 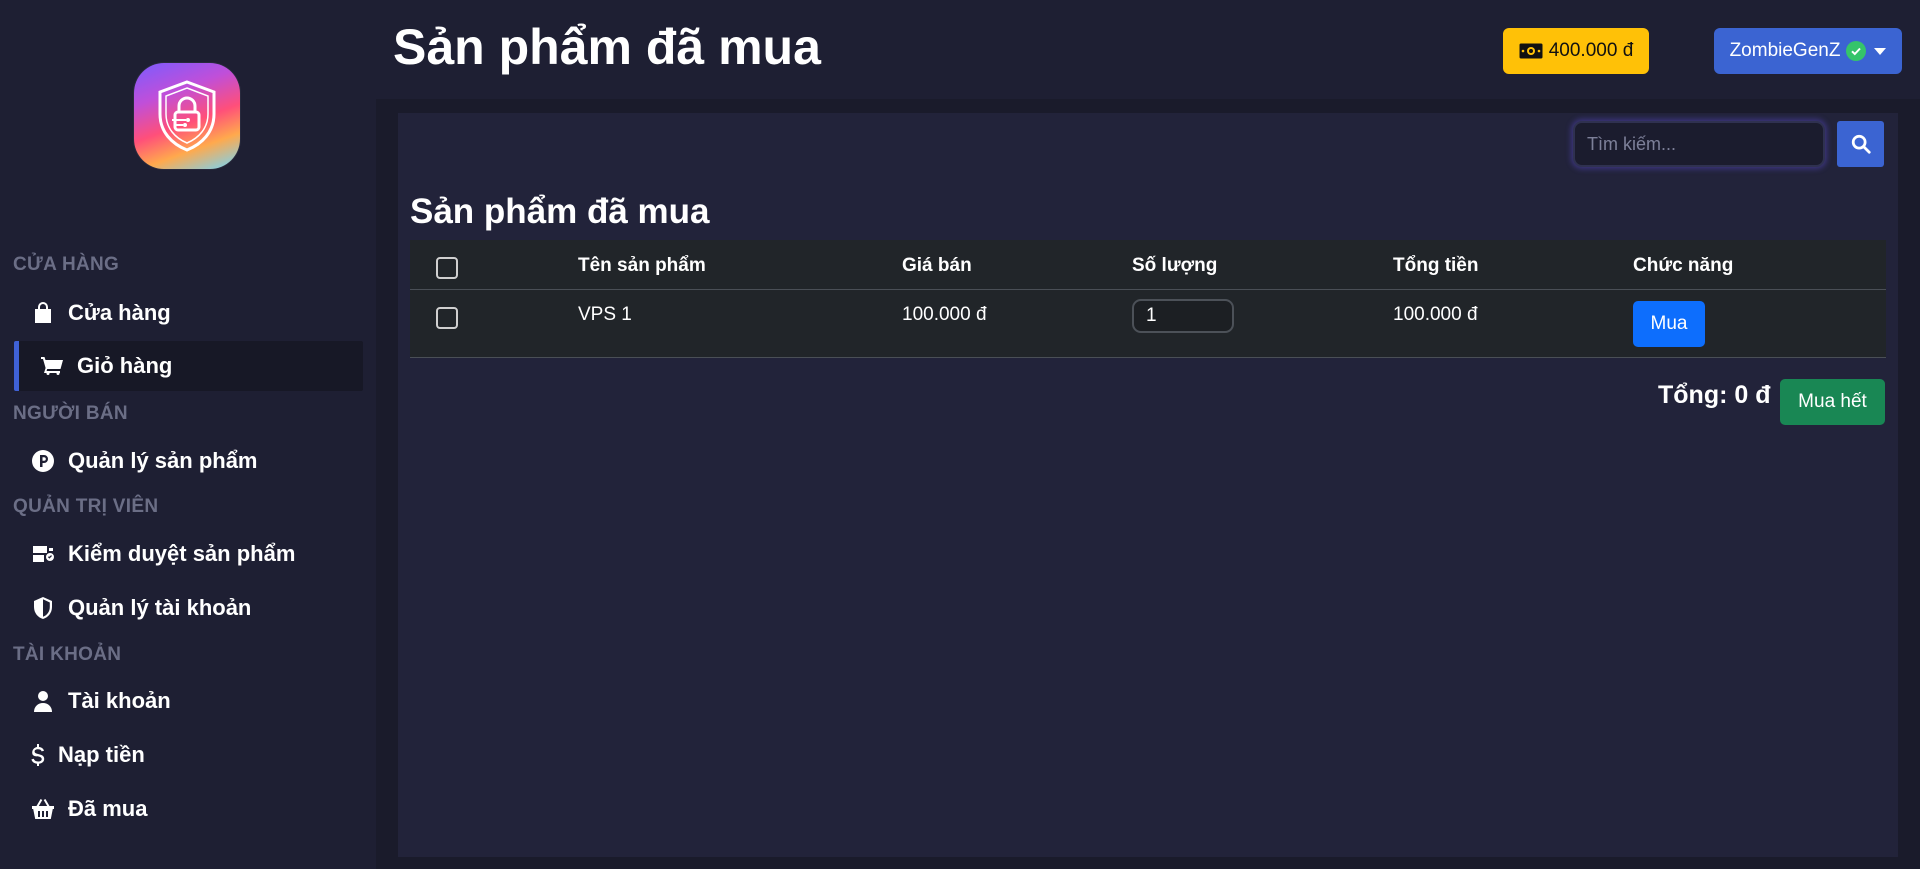 I want to click on user-icon, so click(x=43, y=701).